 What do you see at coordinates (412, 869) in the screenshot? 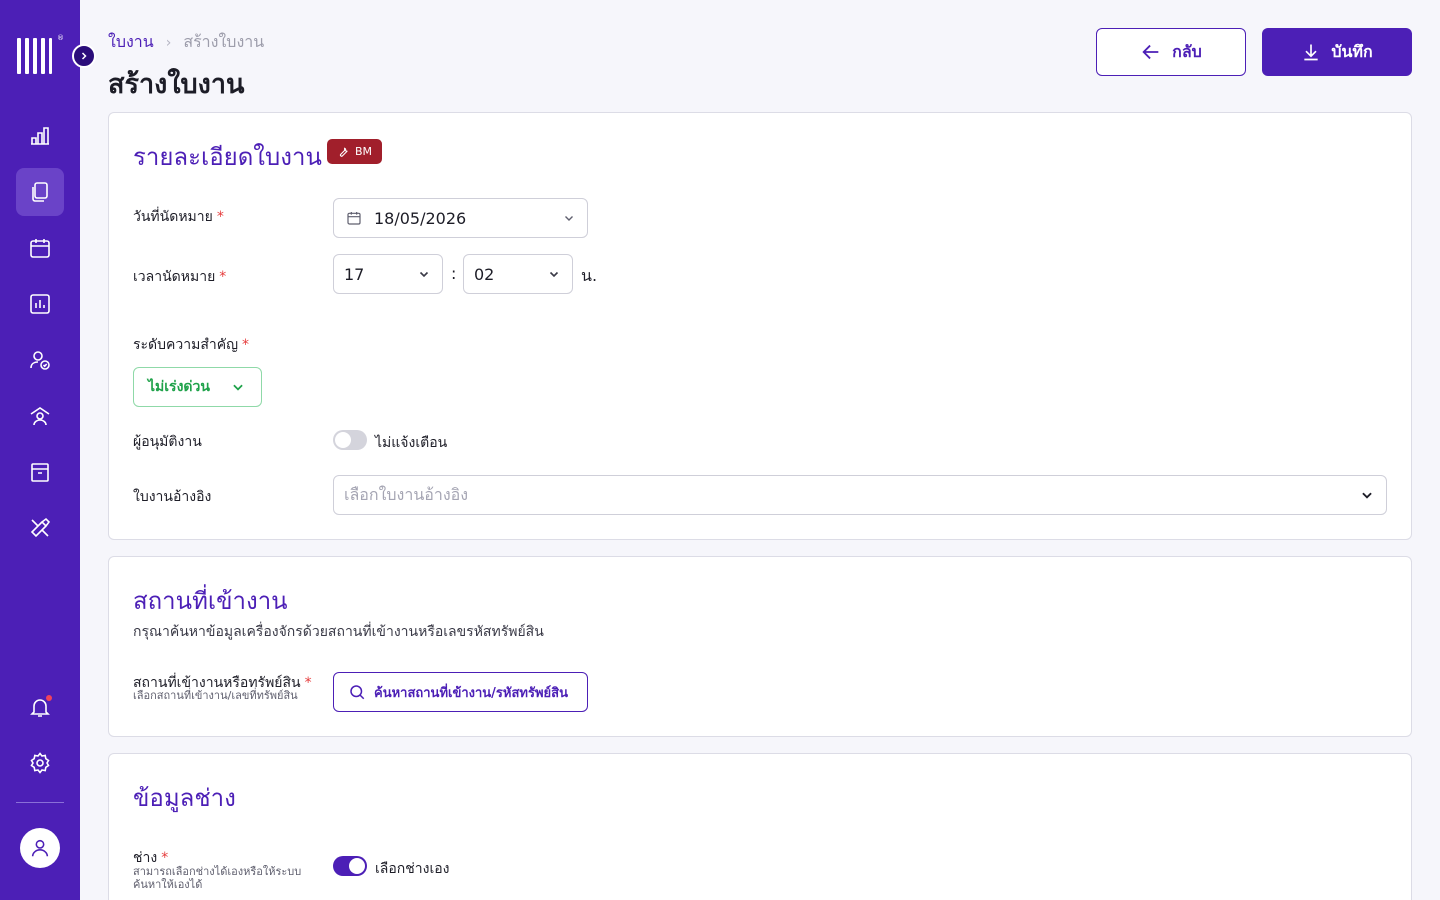
I see `technician-toggle-text: เลือกช่างเอง` at bounding box center [412, 869].